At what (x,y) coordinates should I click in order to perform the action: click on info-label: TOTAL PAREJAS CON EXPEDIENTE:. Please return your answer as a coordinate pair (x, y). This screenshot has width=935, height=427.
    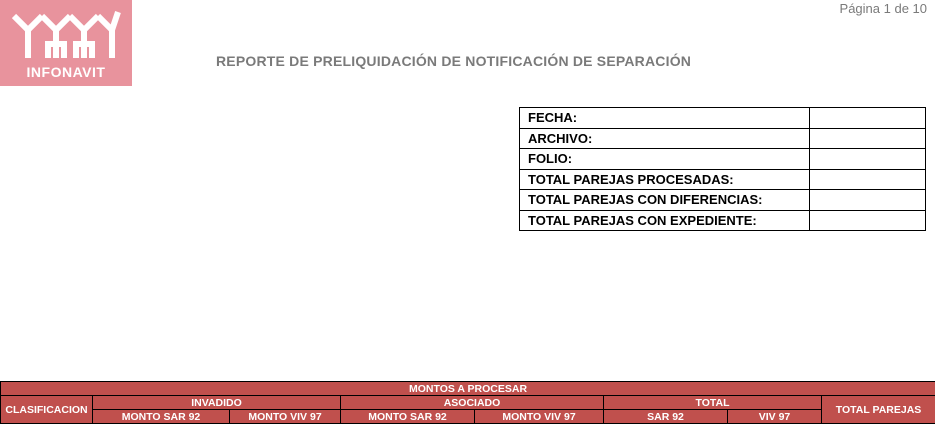
    Looking at the image, I should click on (664, 220).